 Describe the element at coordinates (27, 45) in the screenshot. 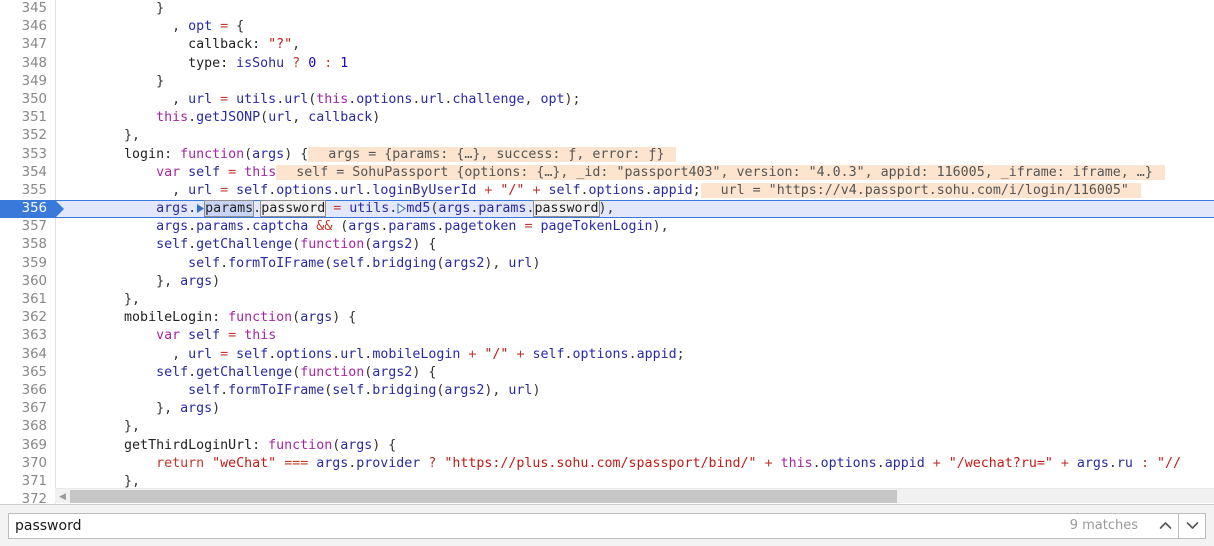

I see `line-number: 347` at that location.